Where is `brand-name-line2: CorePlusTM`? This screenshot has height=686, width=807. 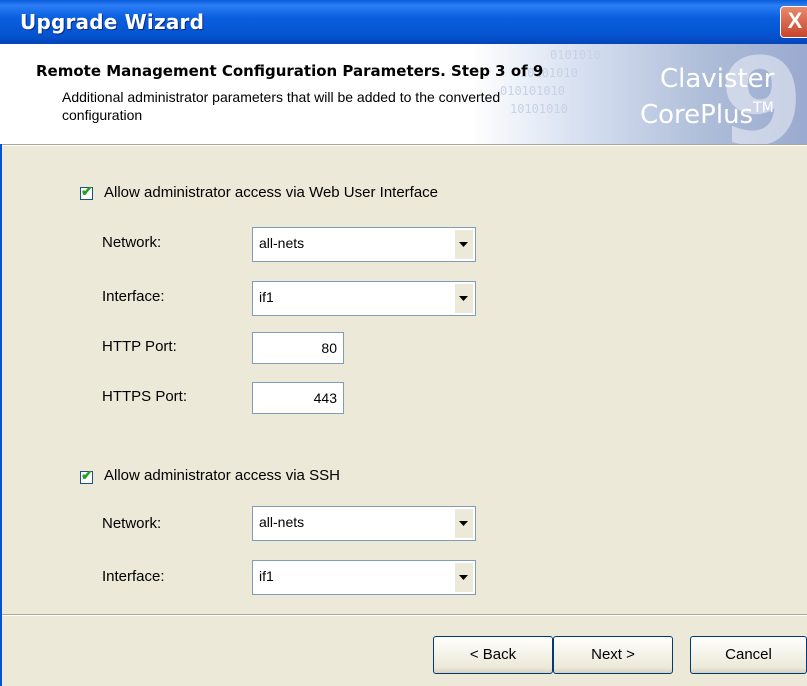 brand-name-line2: CorePlusTM is located at coordinates (707, 115).